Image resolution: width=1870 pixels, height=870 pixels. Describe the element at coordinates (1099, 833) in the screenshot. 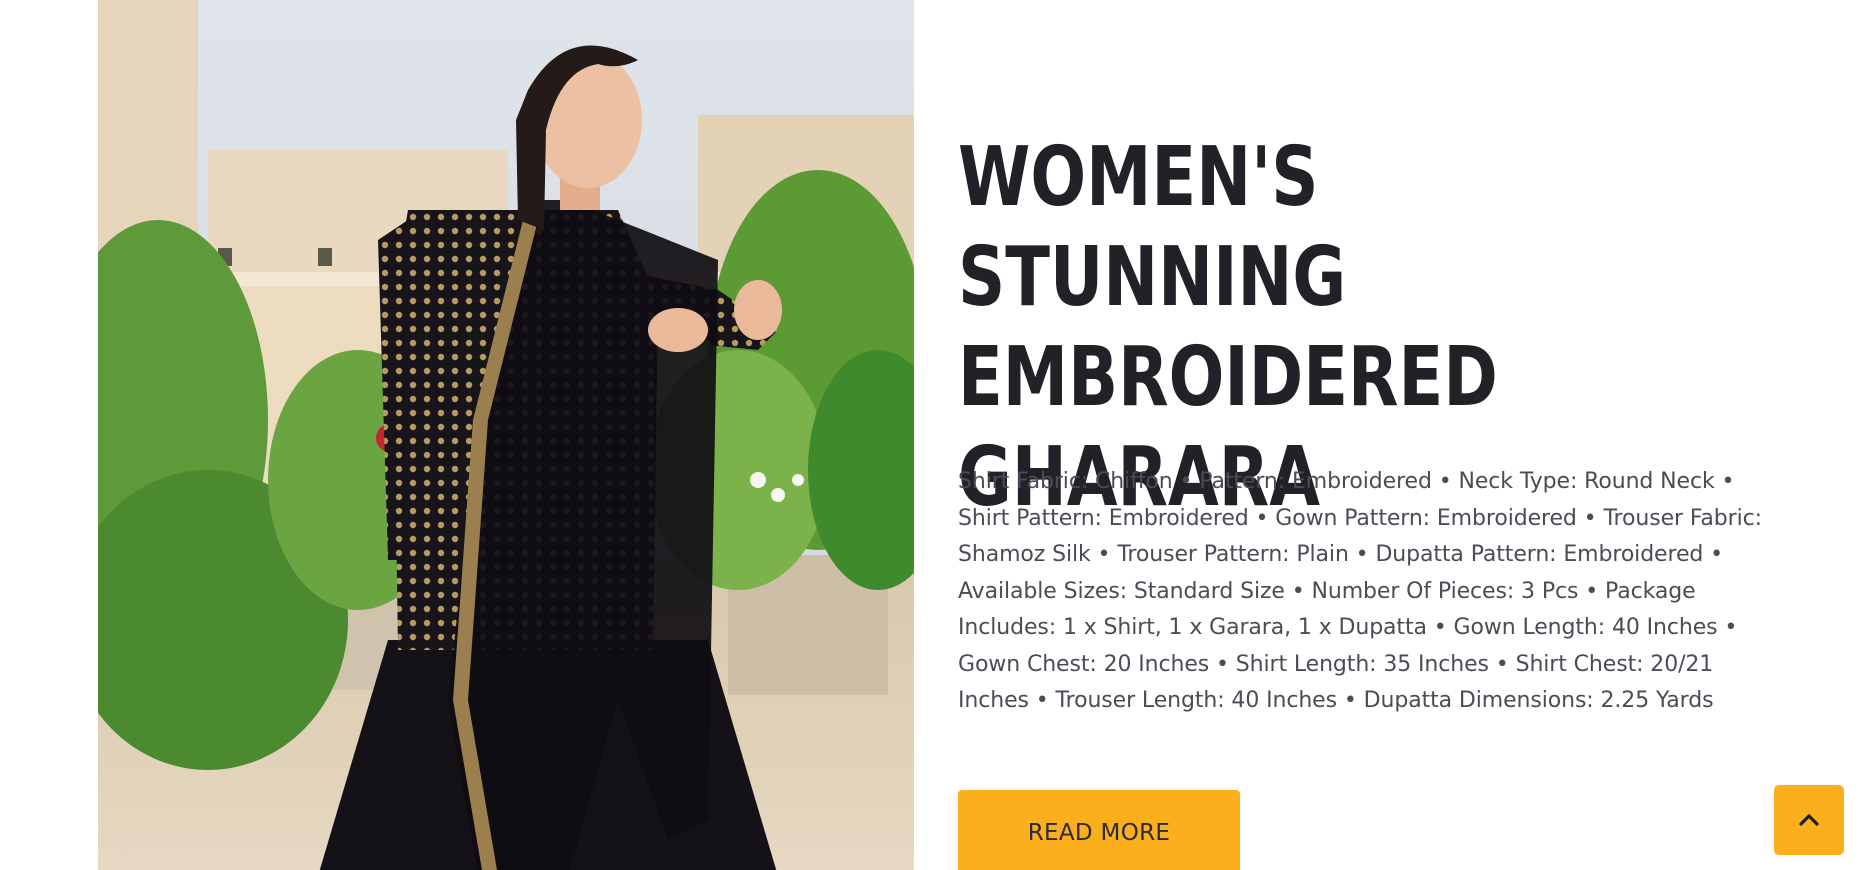

I see `read-more-label: READ MORE` at that location.